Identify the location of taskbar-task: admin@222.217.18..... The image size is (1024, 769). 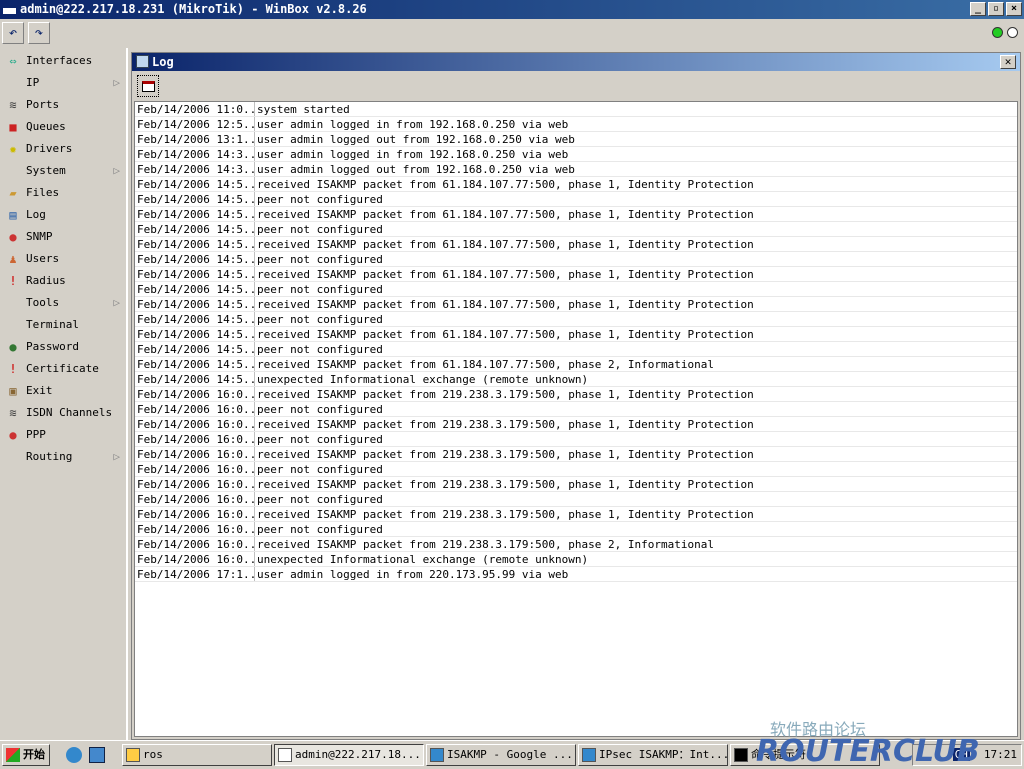
(349, 755).